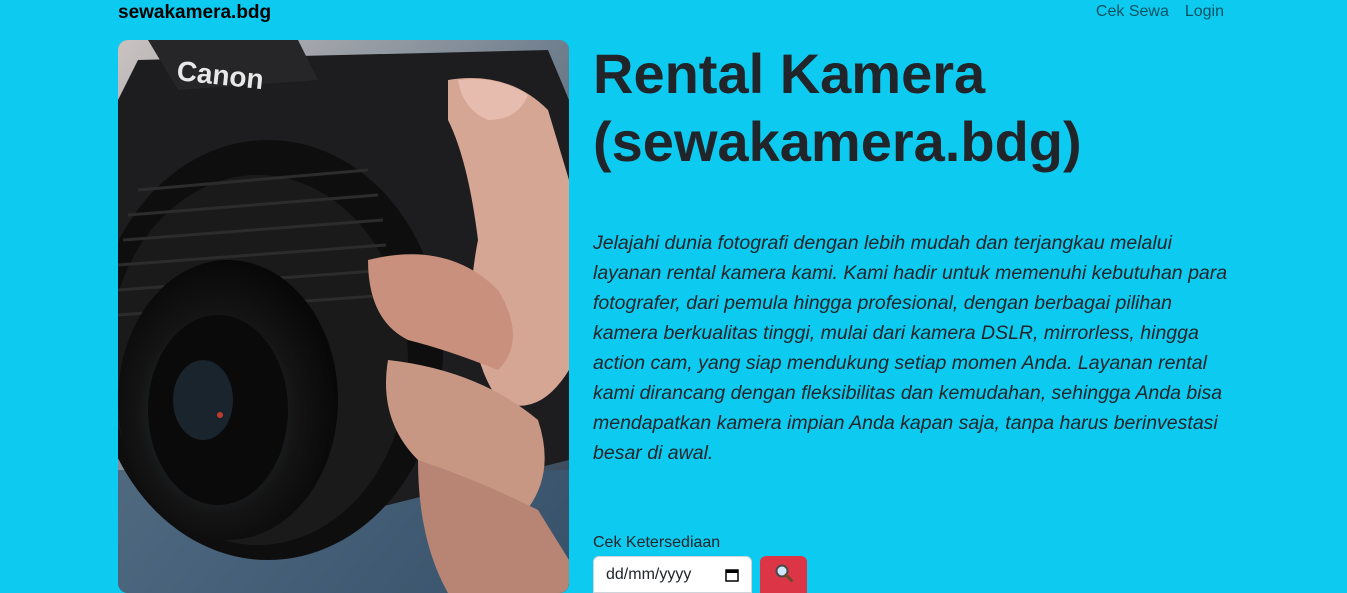 Image resolution: width=1347 pixels, height=593 pixels. What do you see at coordinates (732, 575) in the screenshot?
I see `calendar-icon` at bounding box center [732, 575].